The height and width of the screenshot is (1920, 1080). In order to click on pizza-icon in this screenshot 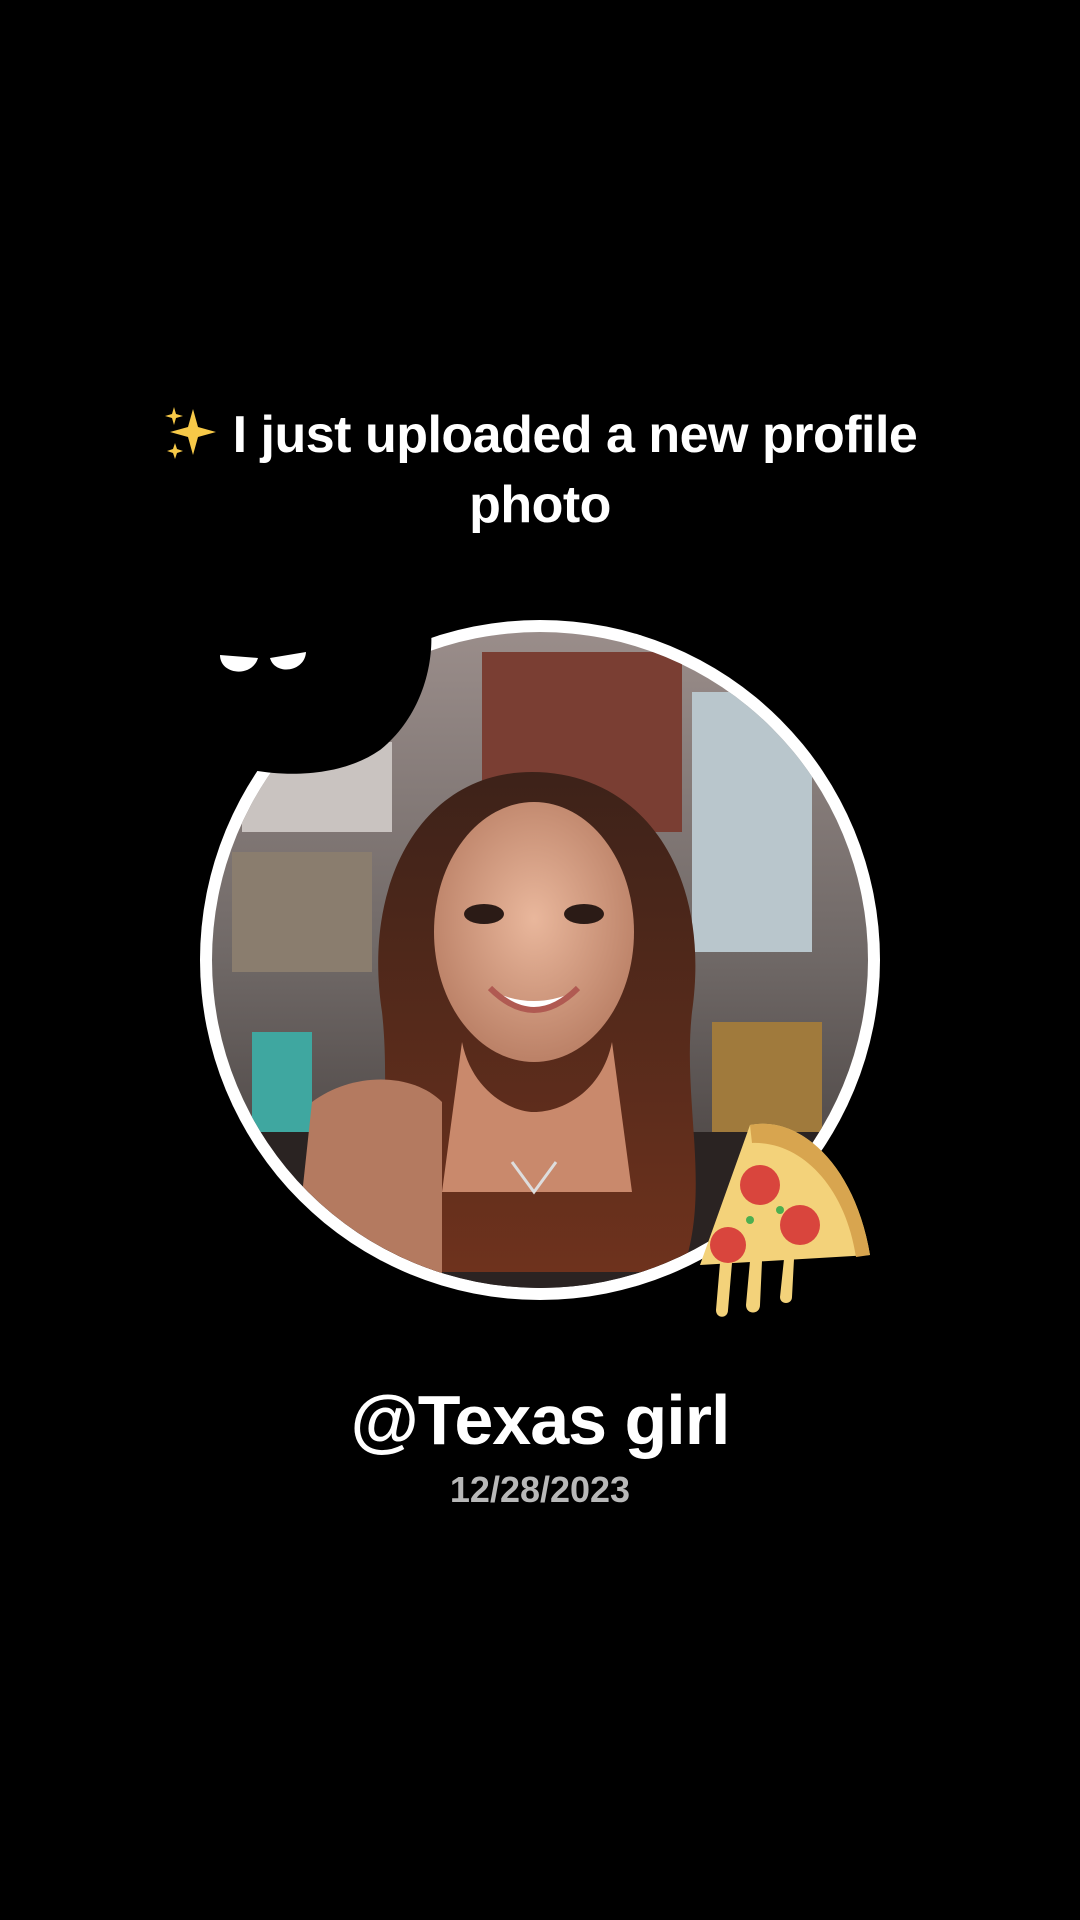, I will do `click(785, 1220)`.